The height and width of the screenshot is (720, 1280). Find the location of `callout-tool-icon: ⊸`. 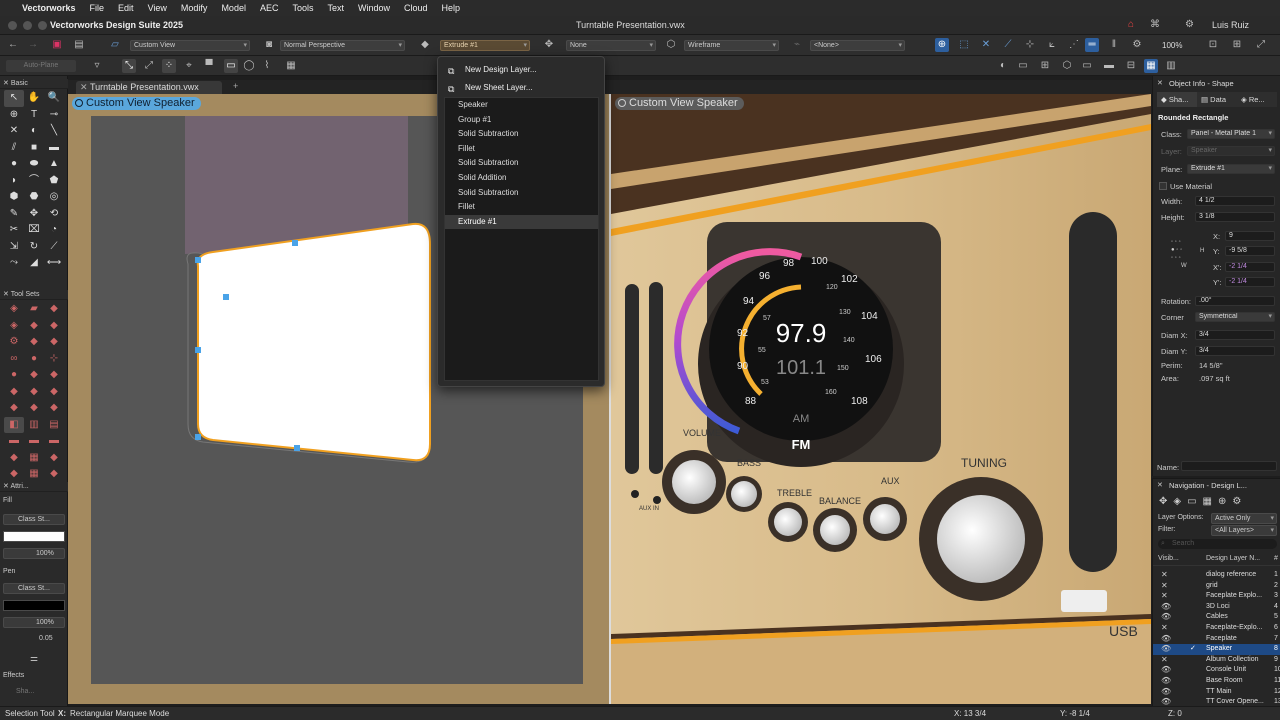

callout-tool-icon: ⊸ is located at coordinates (54, 115).